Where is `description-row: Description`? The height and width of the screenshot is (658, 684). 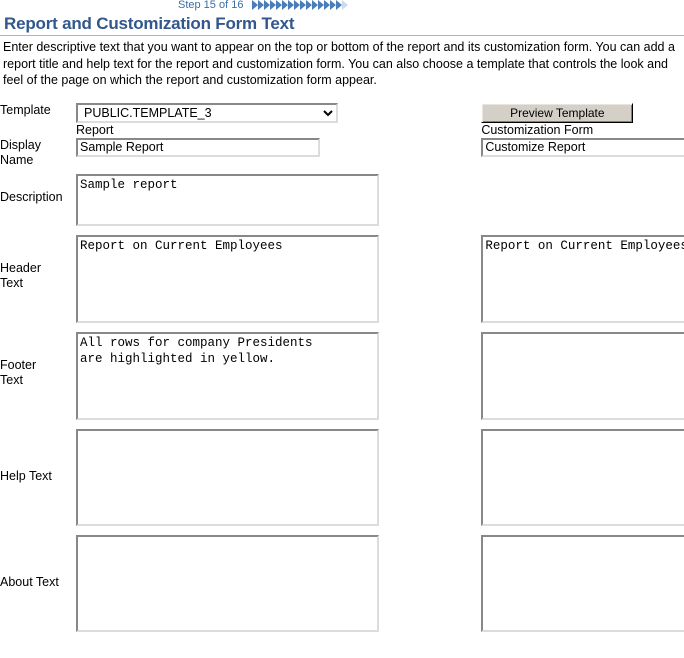 description-row: Description is located at coordinates (342, 201).